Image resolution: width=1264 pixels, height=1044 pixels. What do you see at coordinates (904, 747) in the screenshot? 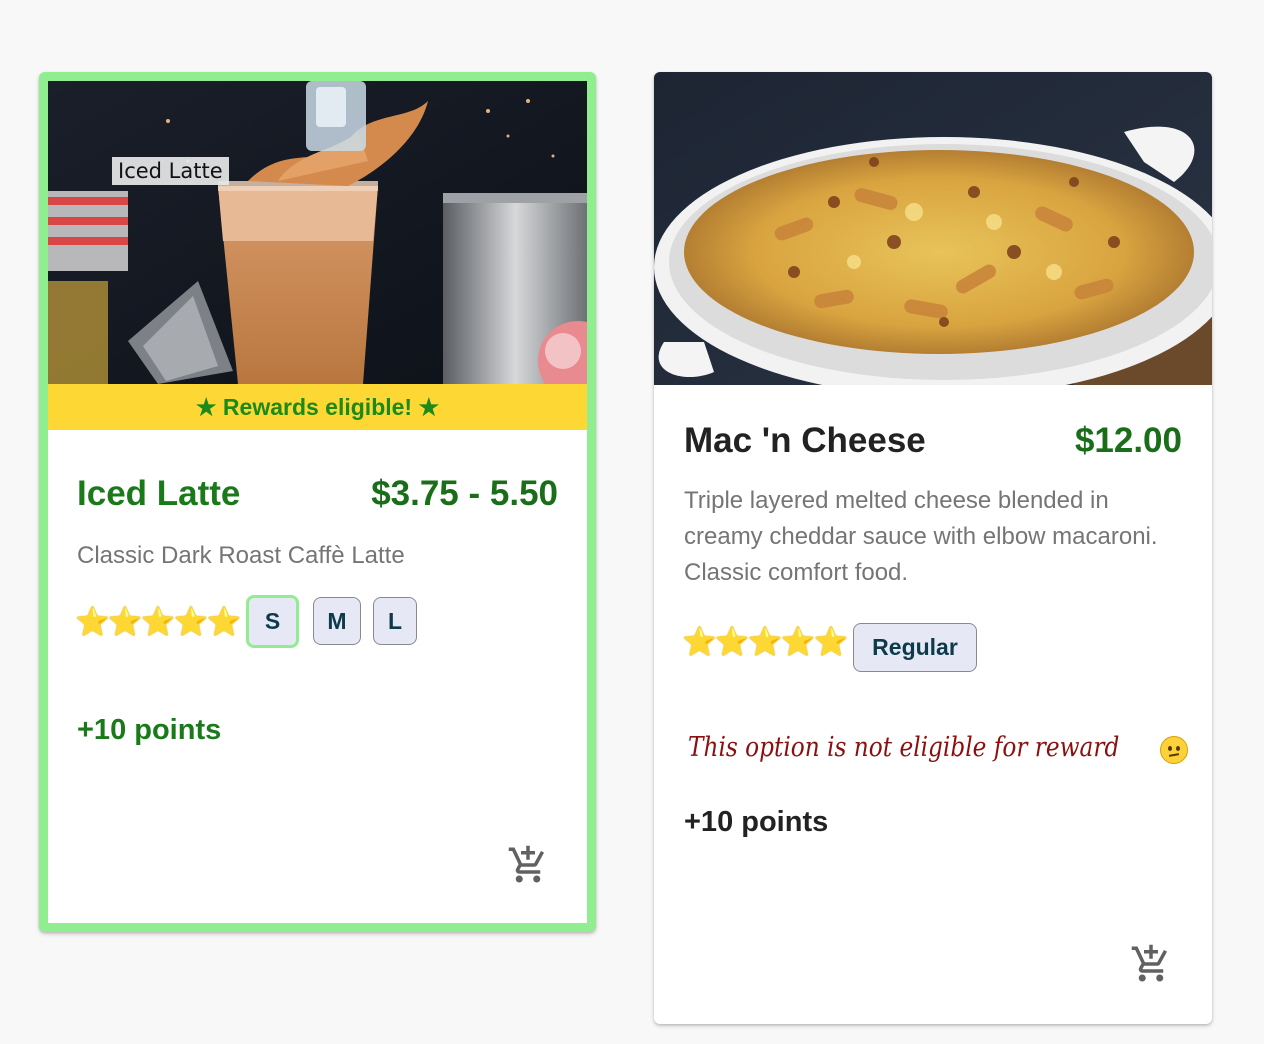
I see `not-eligible-text: This option is not eligible for reward` at bounding box center [904, 747].